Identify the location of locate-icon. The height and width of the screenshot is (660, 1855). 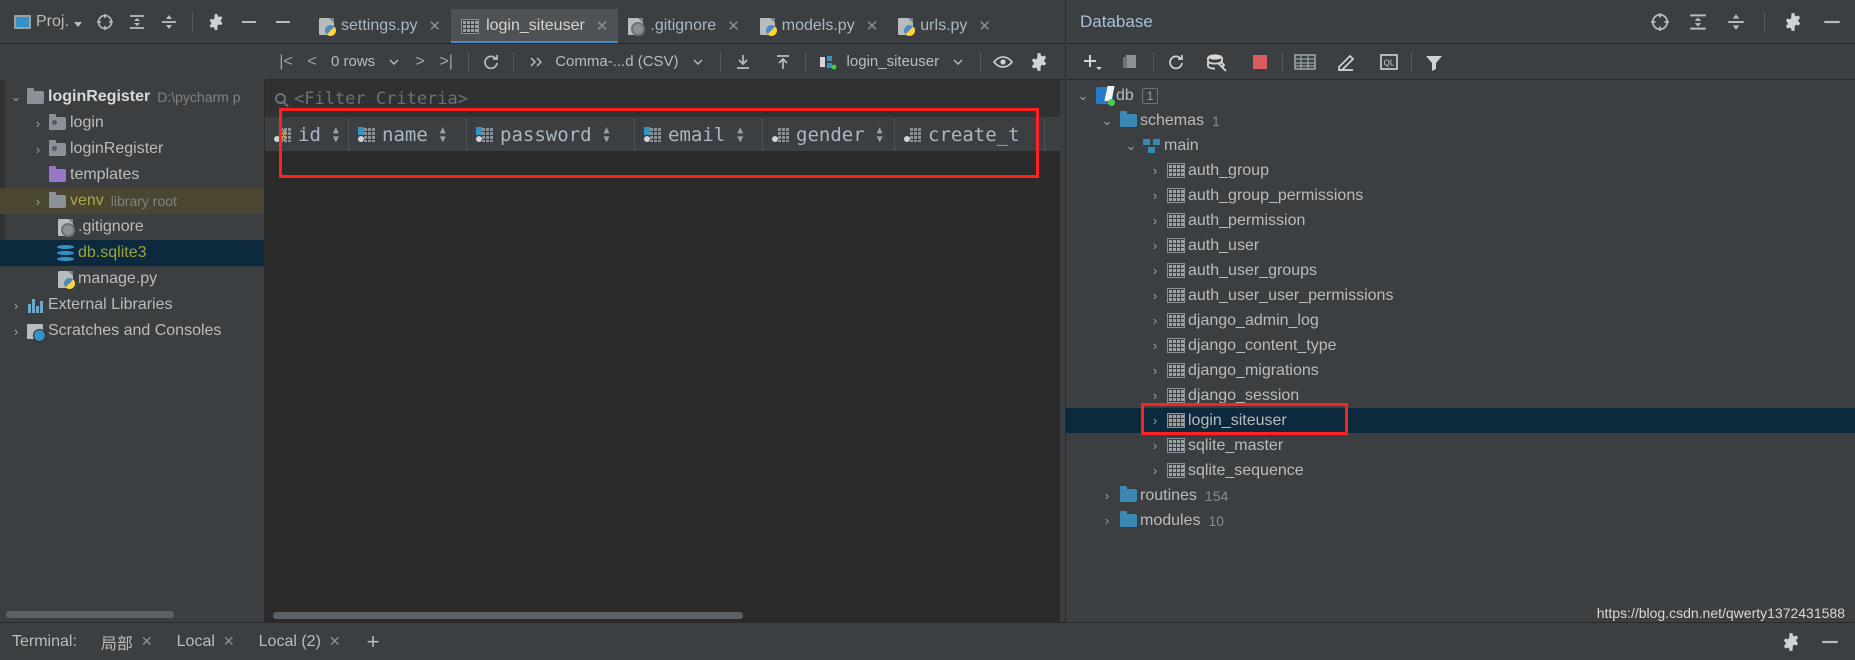
(1660, 22).